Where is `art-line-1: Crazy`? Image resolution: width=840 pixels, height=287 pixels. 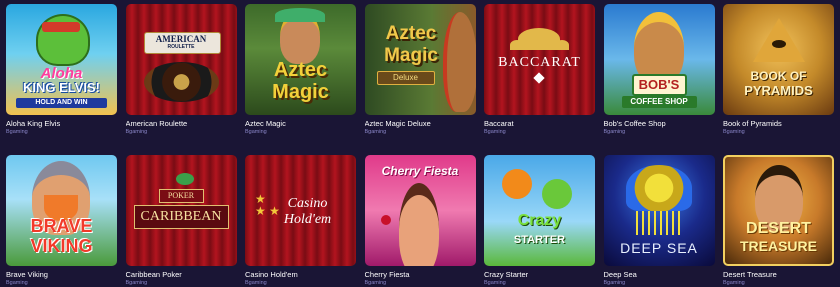 art-line-1: Crazy is located at coordinates (539, 220).